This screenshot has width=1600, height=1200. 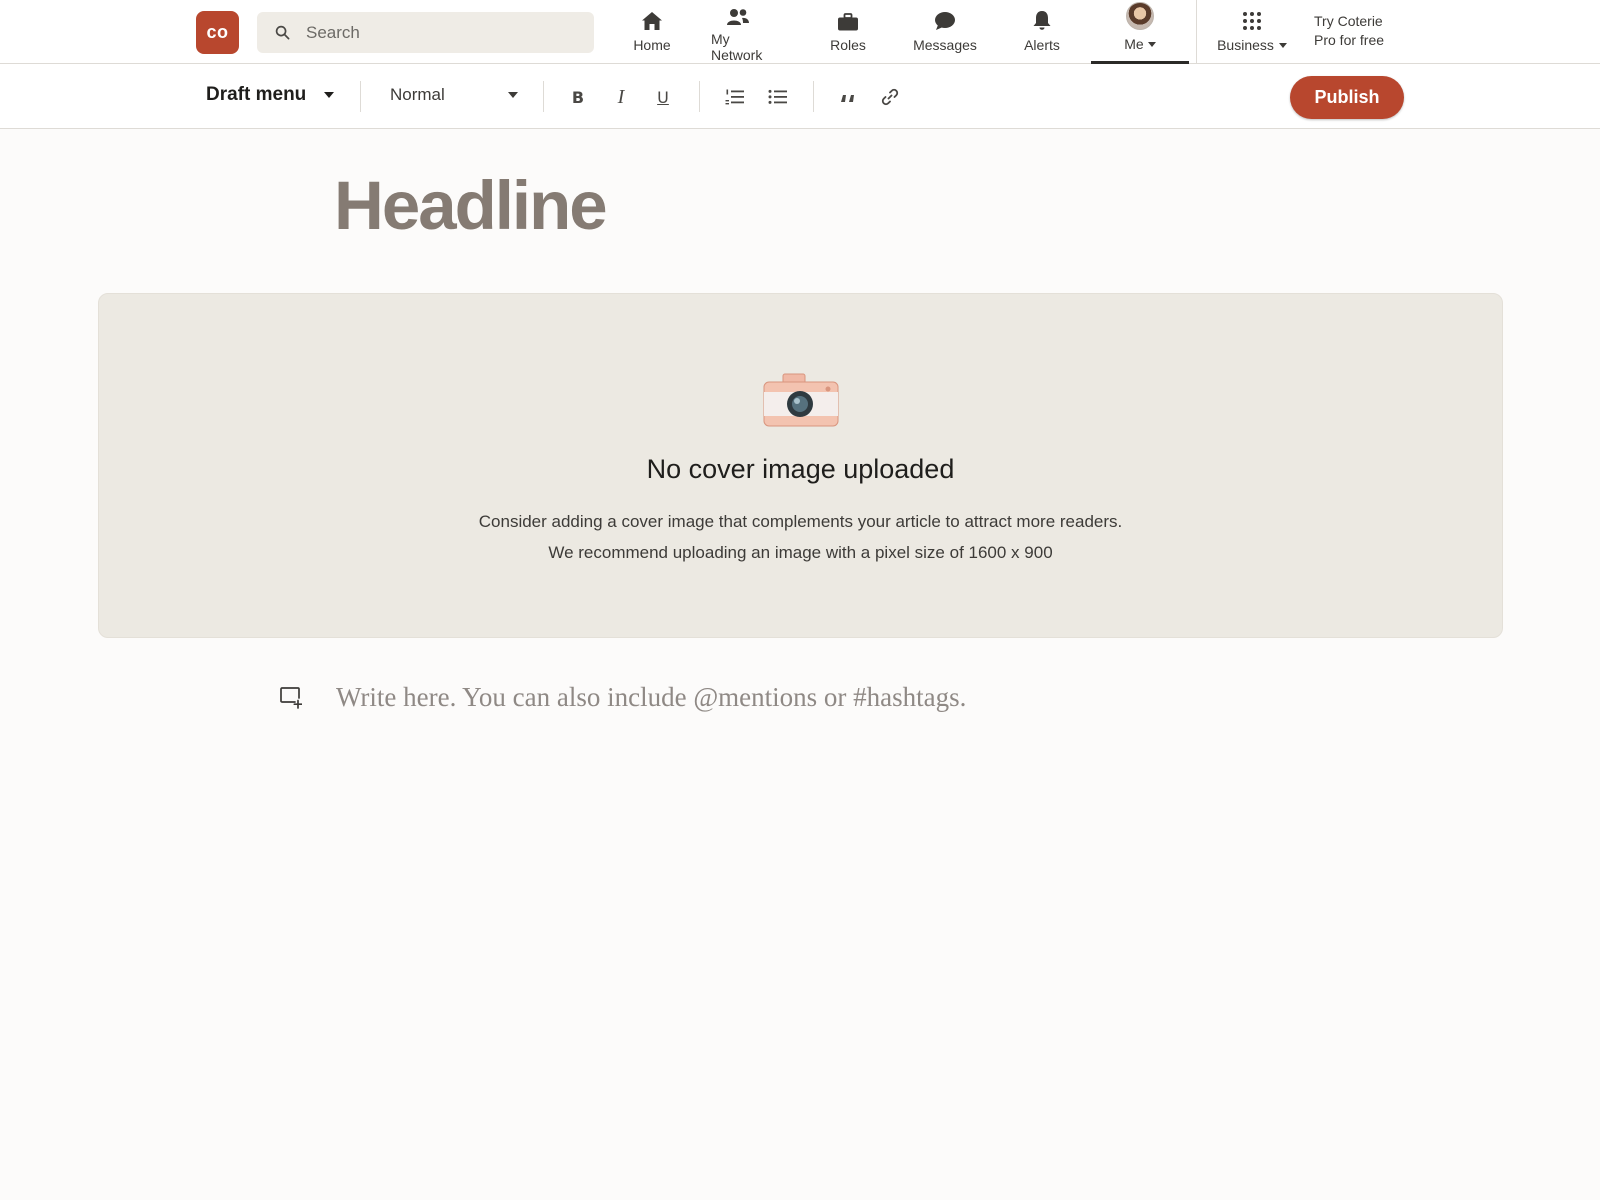 What do you see at coordinates (471, 206) in the screenshot?
I see `headline-input: Headline` at bounding box center [471, 206].